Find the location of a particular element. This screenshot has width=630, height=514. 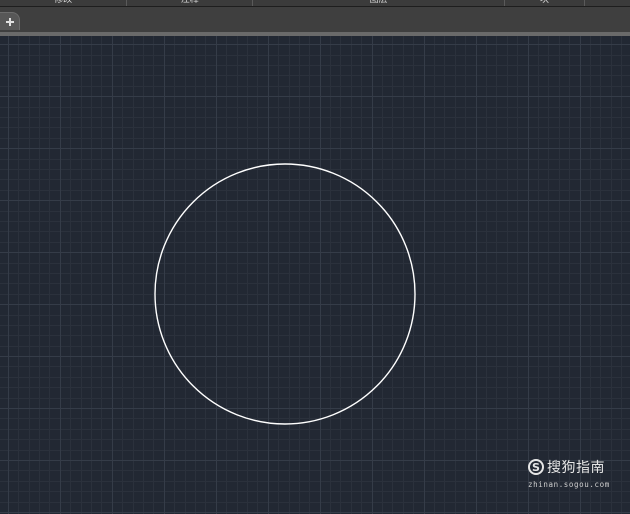

watermark-brand-row: S 搜狗指南 is located at coordinates (578, 467).